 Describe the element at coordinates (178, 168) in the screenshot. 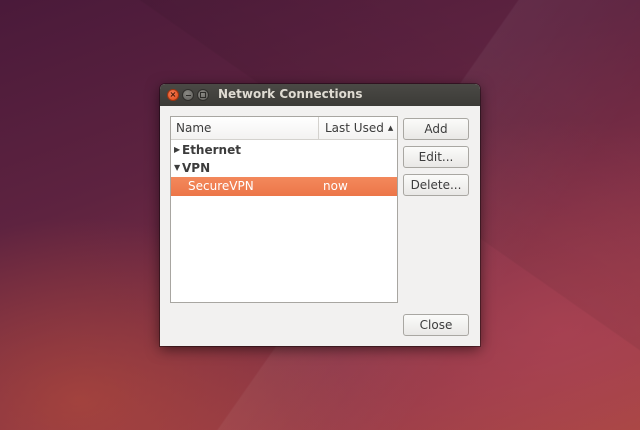

I see `expander-expanded-icon: ▼` at that location.